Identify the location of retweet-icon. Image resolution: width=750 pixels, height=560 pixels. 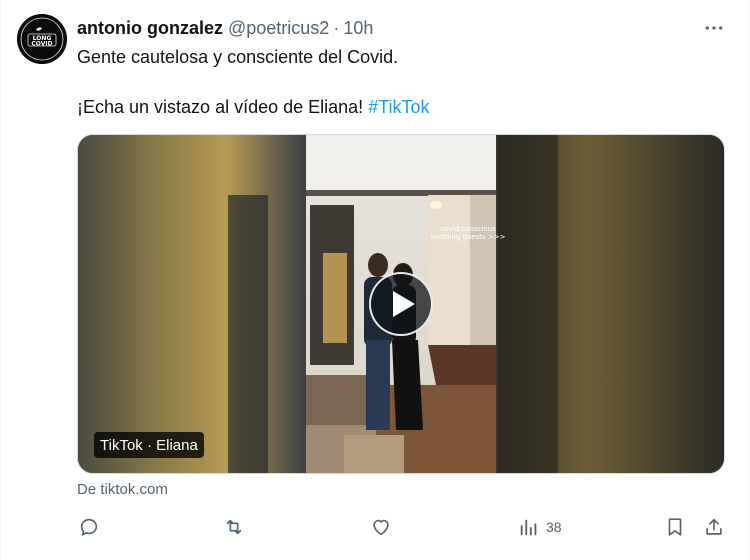
(234, 527).